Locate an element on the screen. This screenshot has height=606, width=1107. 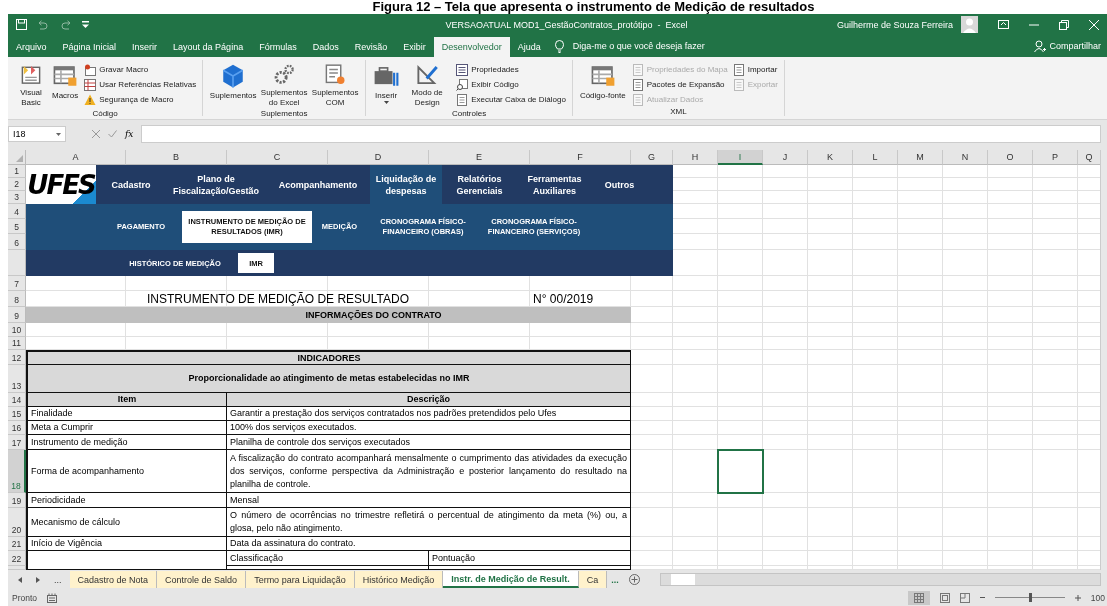
ribbon-tab: Ajuda is located at coordinates (529, 47).